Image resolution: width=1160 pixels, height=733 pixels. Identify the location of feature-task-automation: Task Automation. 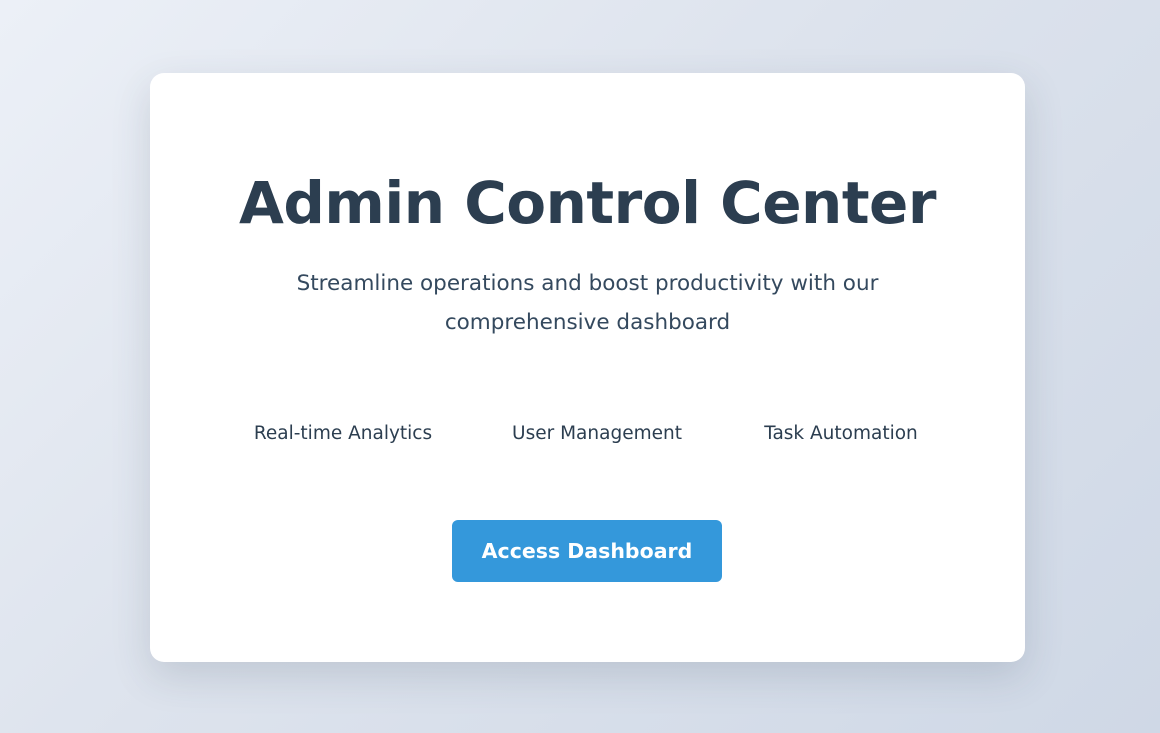
(841, 433).